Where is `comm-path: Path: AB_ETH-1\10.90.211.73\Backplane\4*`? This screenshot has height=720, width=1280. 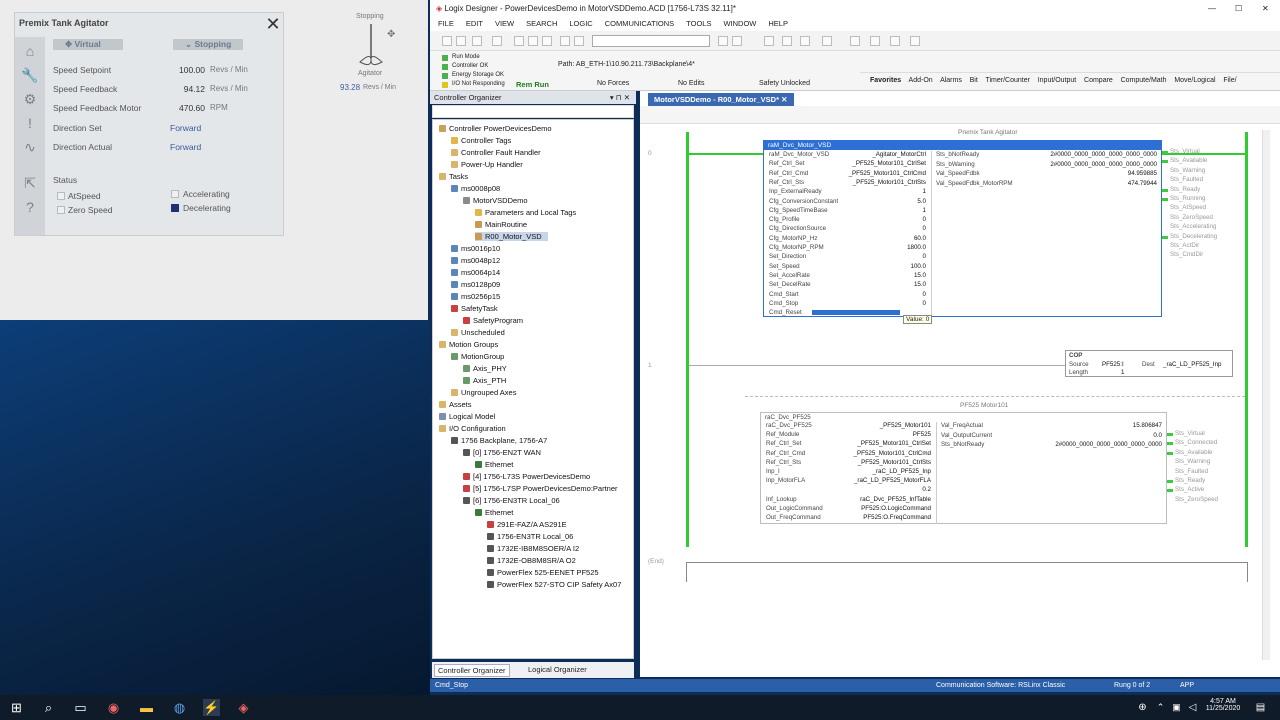 comm-path: Path: AB_ETH-1\10.90.211.73\Backplane\4* is located at coordinates (626, 64).